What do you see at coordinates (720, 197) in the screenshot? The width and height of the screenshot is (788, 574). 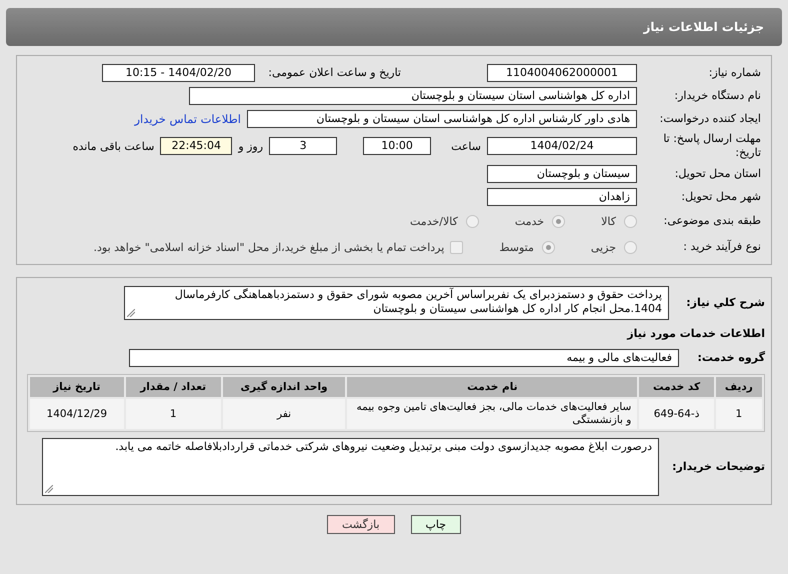 I see `field-label: شهر محل تحویل:` at bounding box center [720, 197].